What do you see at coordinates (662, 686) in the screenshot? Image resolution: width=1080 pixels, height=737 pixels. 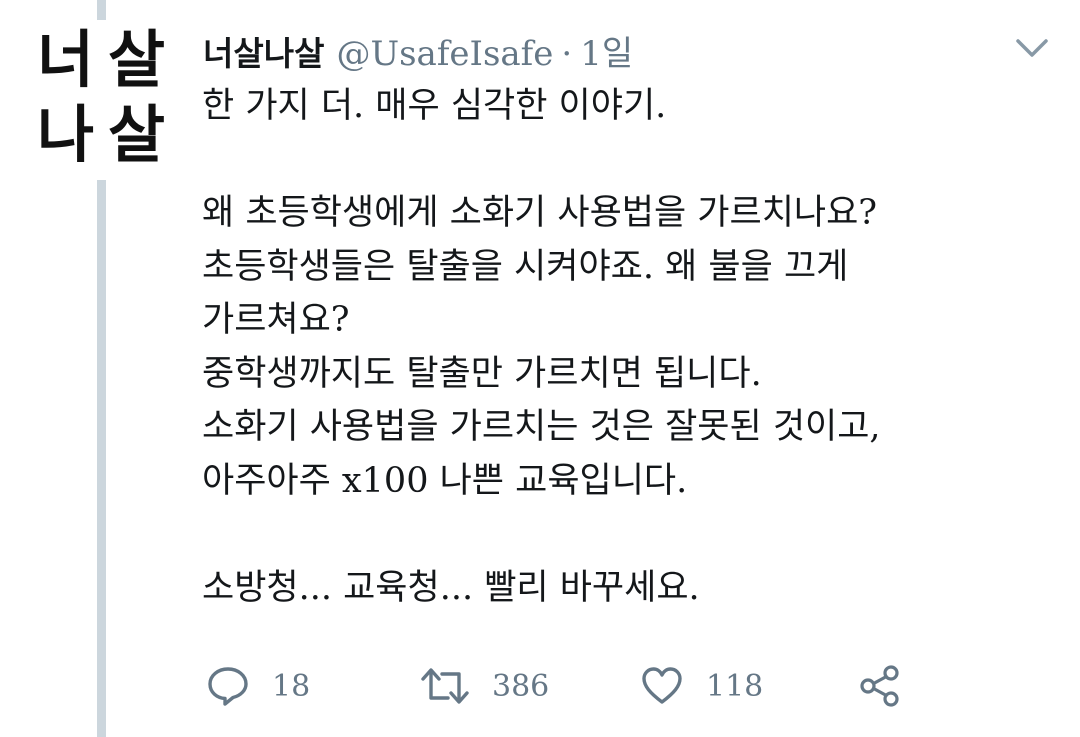 I see `heart-icon` at bounding box center [662, 686].